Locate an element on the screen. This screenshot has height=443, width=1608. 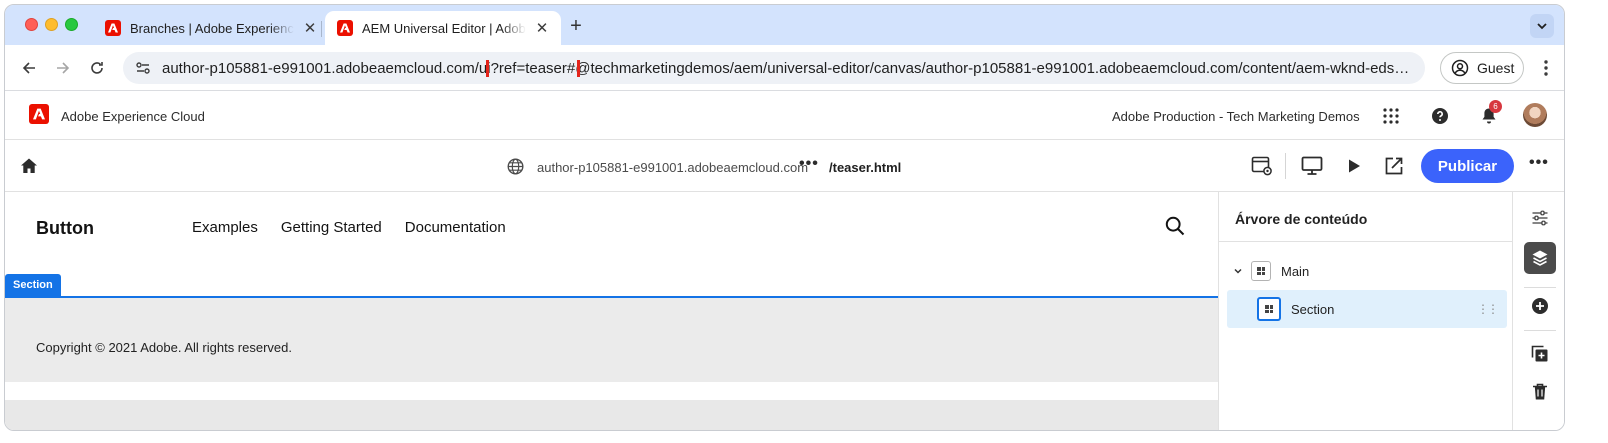
duplicate-button is located at coordinates (1540, 354).